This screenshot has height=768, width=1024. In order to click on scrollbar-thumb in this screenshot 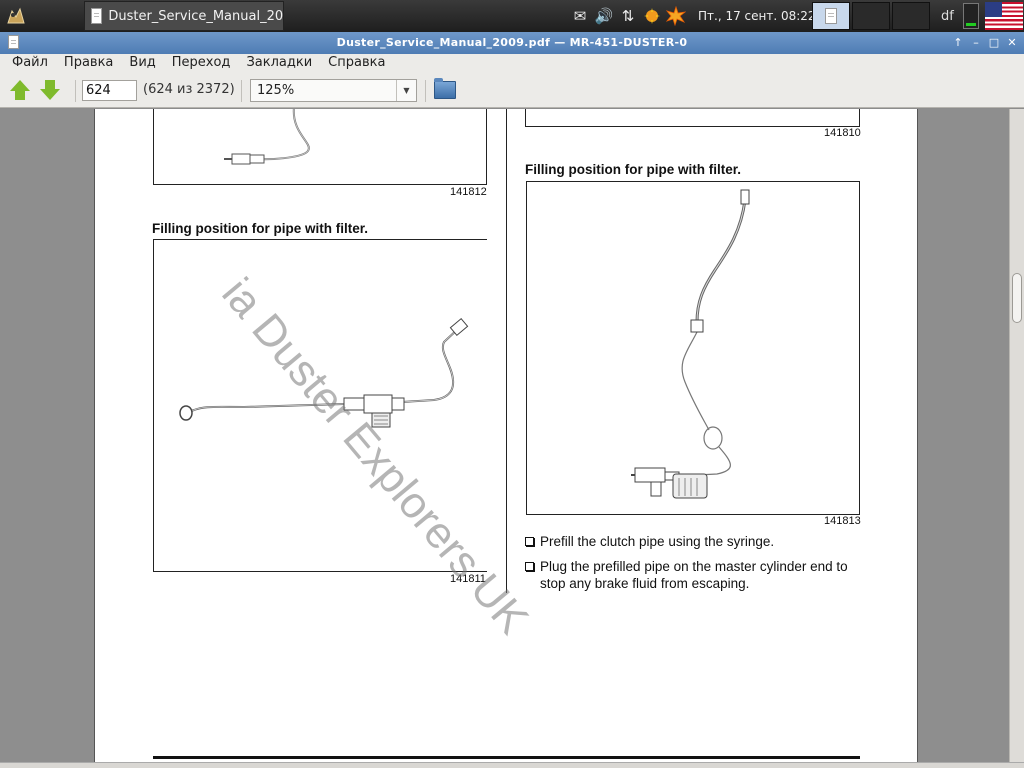, I will do `click(1017, 298)`.